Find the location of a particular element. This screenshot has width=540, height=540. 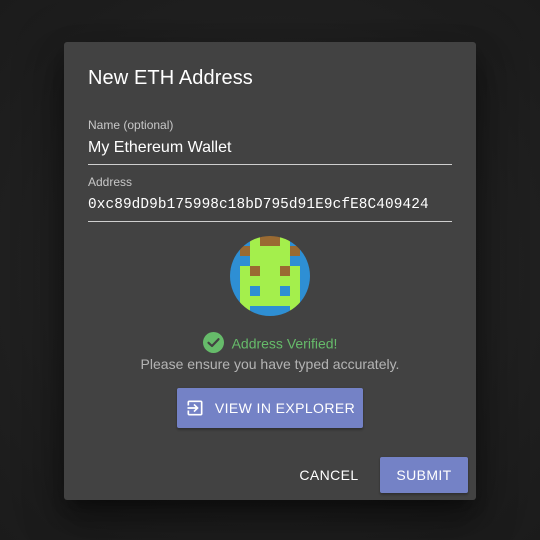

verification-status: Address Verified! is located at coordinates (270, 342).